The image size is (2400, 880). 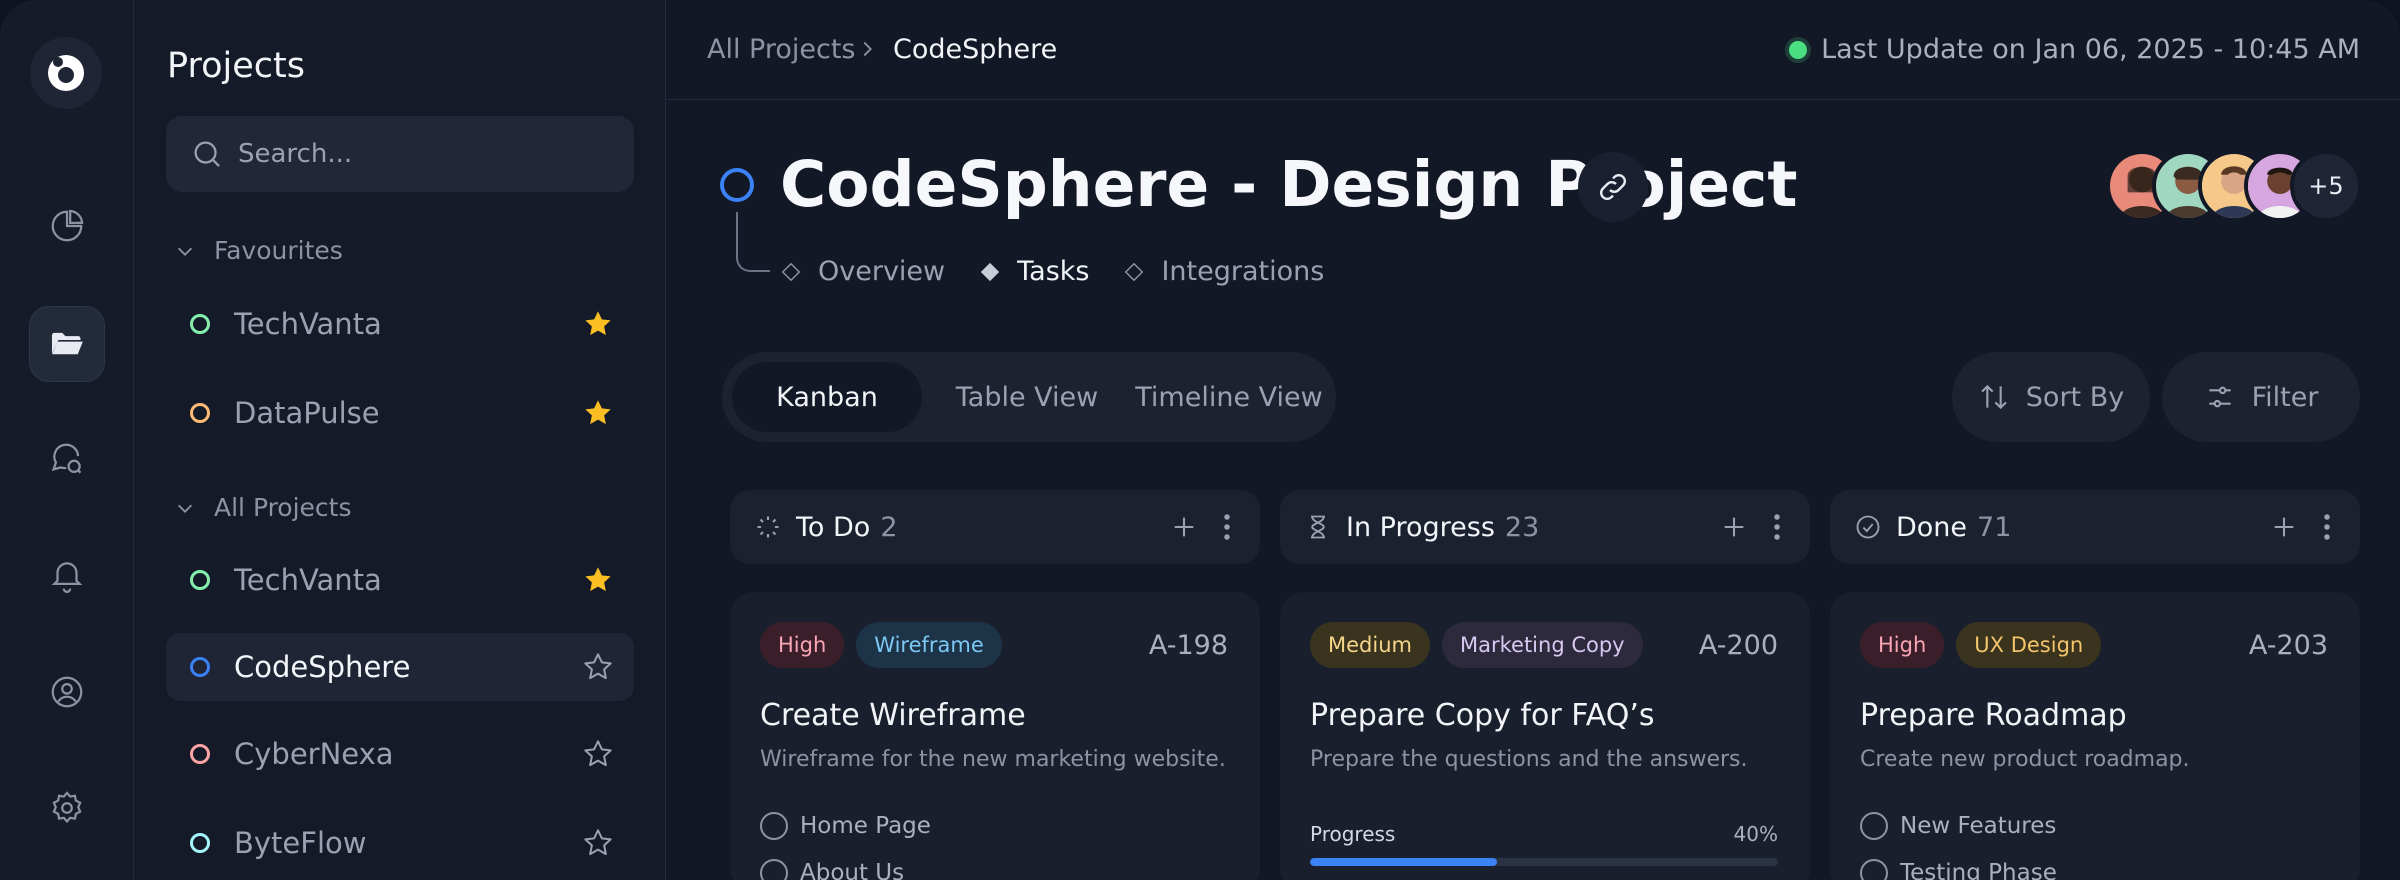 What do you see at coordinates (67, 576) in the screenshot?
I see `bell-icon` at bounding box center [67, 576].